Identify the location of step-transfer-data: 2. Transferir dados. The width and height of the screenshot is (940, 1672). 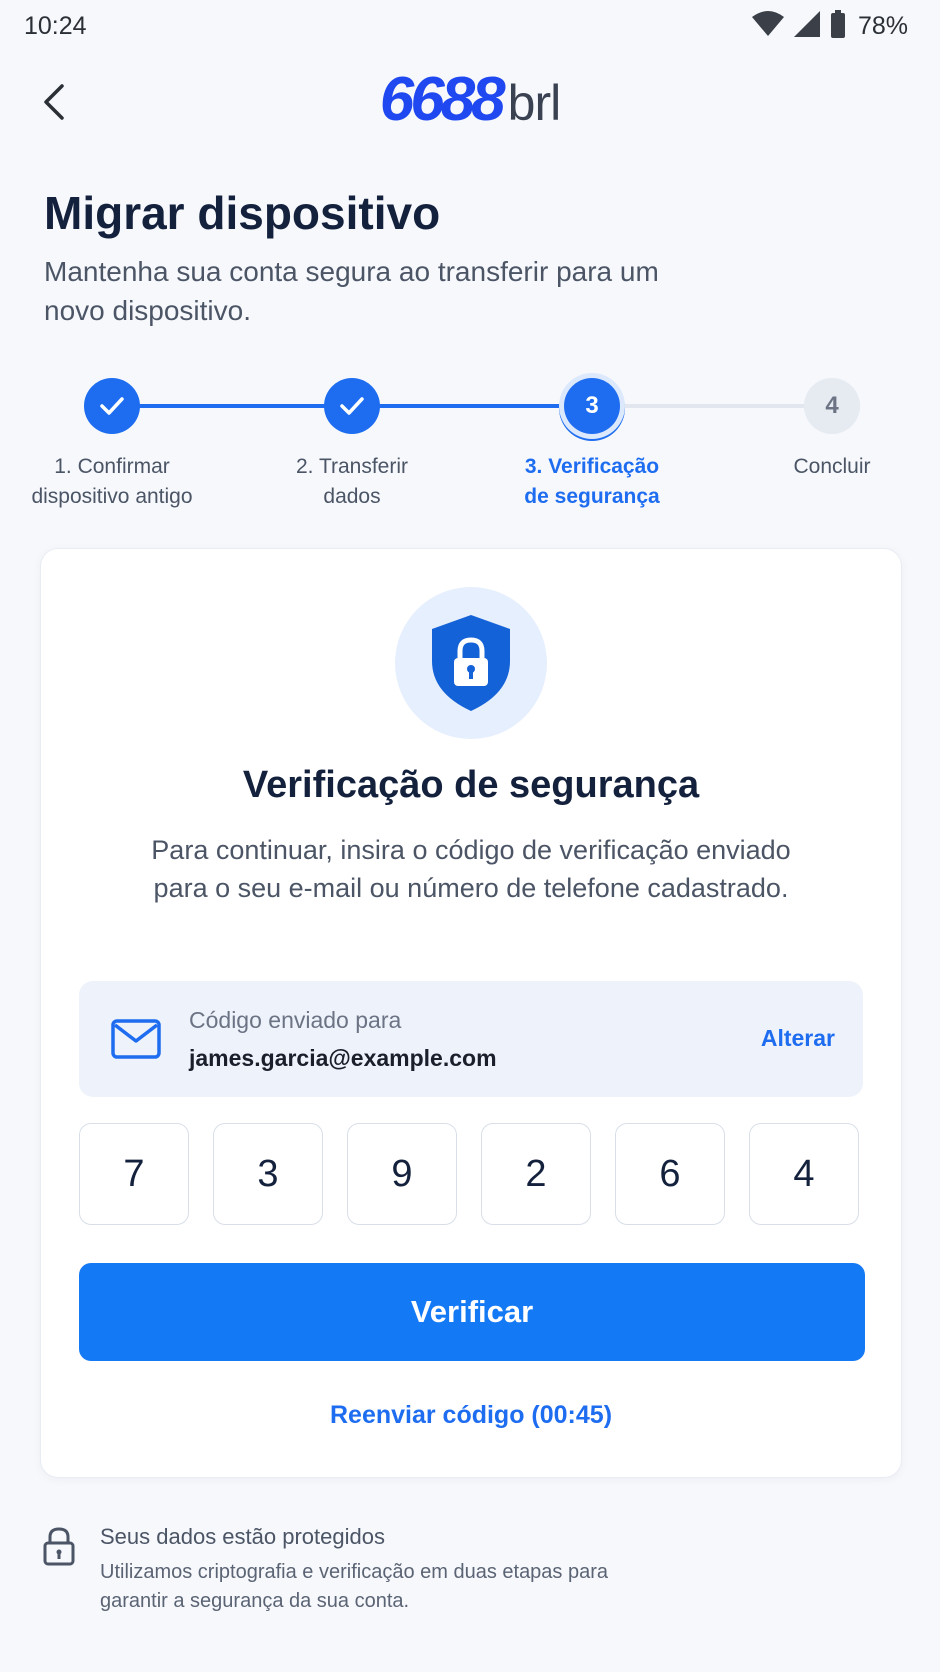
(352, 441).